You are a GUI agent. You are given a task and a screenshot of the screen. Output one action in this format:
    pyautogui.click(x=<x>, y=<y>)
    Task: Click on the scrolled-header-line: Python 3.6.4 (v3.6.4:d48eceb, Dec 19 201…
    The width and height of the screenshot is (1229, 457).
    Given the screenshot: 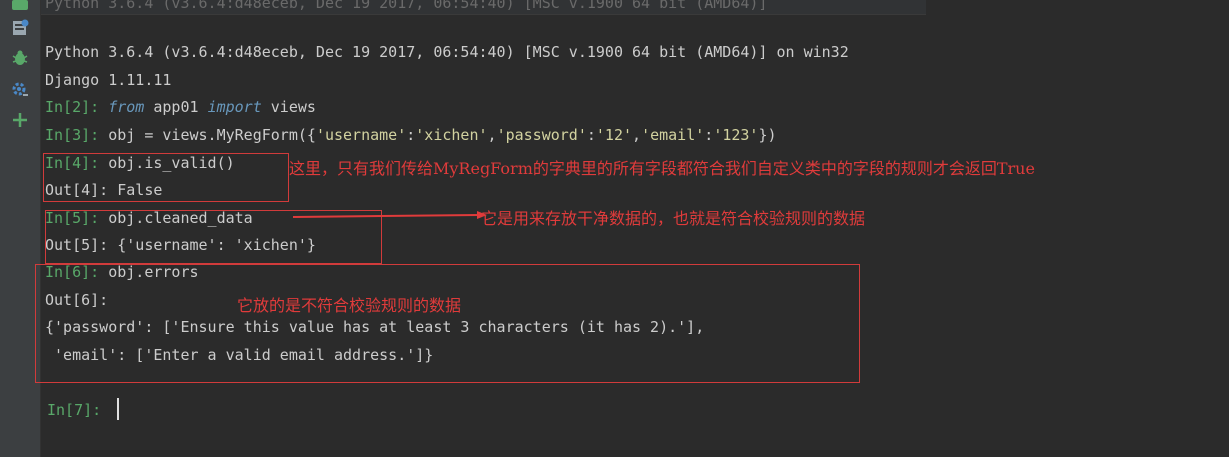 What is the action you would take?
    pyautogui.click(x=483, y=7)
    